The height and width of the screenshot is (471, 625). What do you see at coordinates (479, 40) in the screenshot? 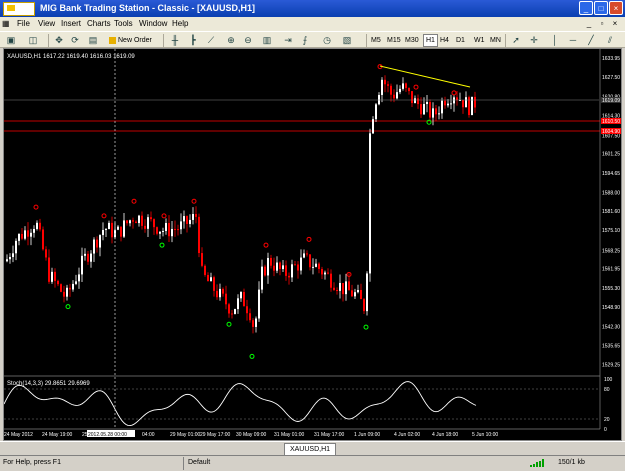
I see `period-w1: W1` at bounding box center [479, 40].